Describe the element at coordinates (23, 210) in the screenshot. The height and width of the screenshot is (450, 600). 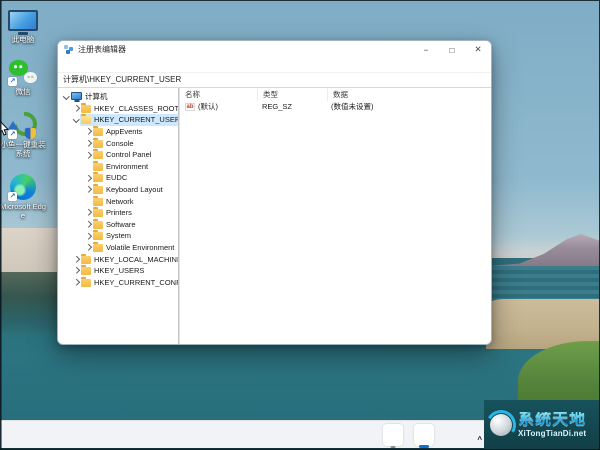
I see `desktop-icon-label: Microsoft Edge` at that location.